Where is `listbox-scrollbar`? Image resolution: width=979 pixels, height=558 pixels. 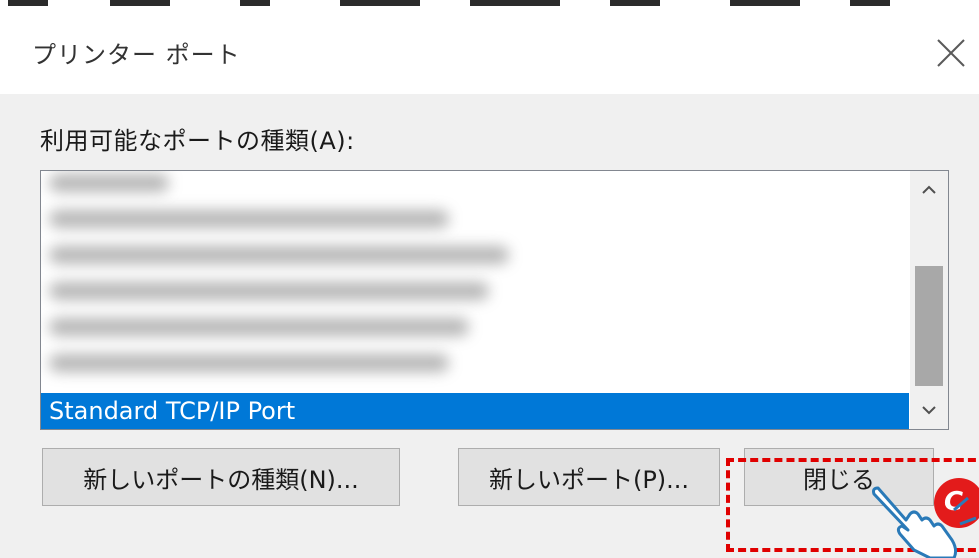 listbox-scrollbar is located at coordinates (929, 300).